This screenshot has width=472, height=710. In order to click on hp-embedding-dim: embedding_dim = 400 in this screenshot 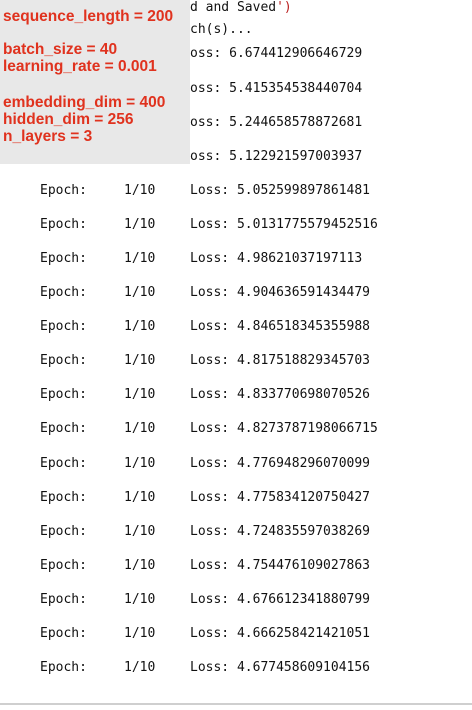, I will do `click(84, 102)`.